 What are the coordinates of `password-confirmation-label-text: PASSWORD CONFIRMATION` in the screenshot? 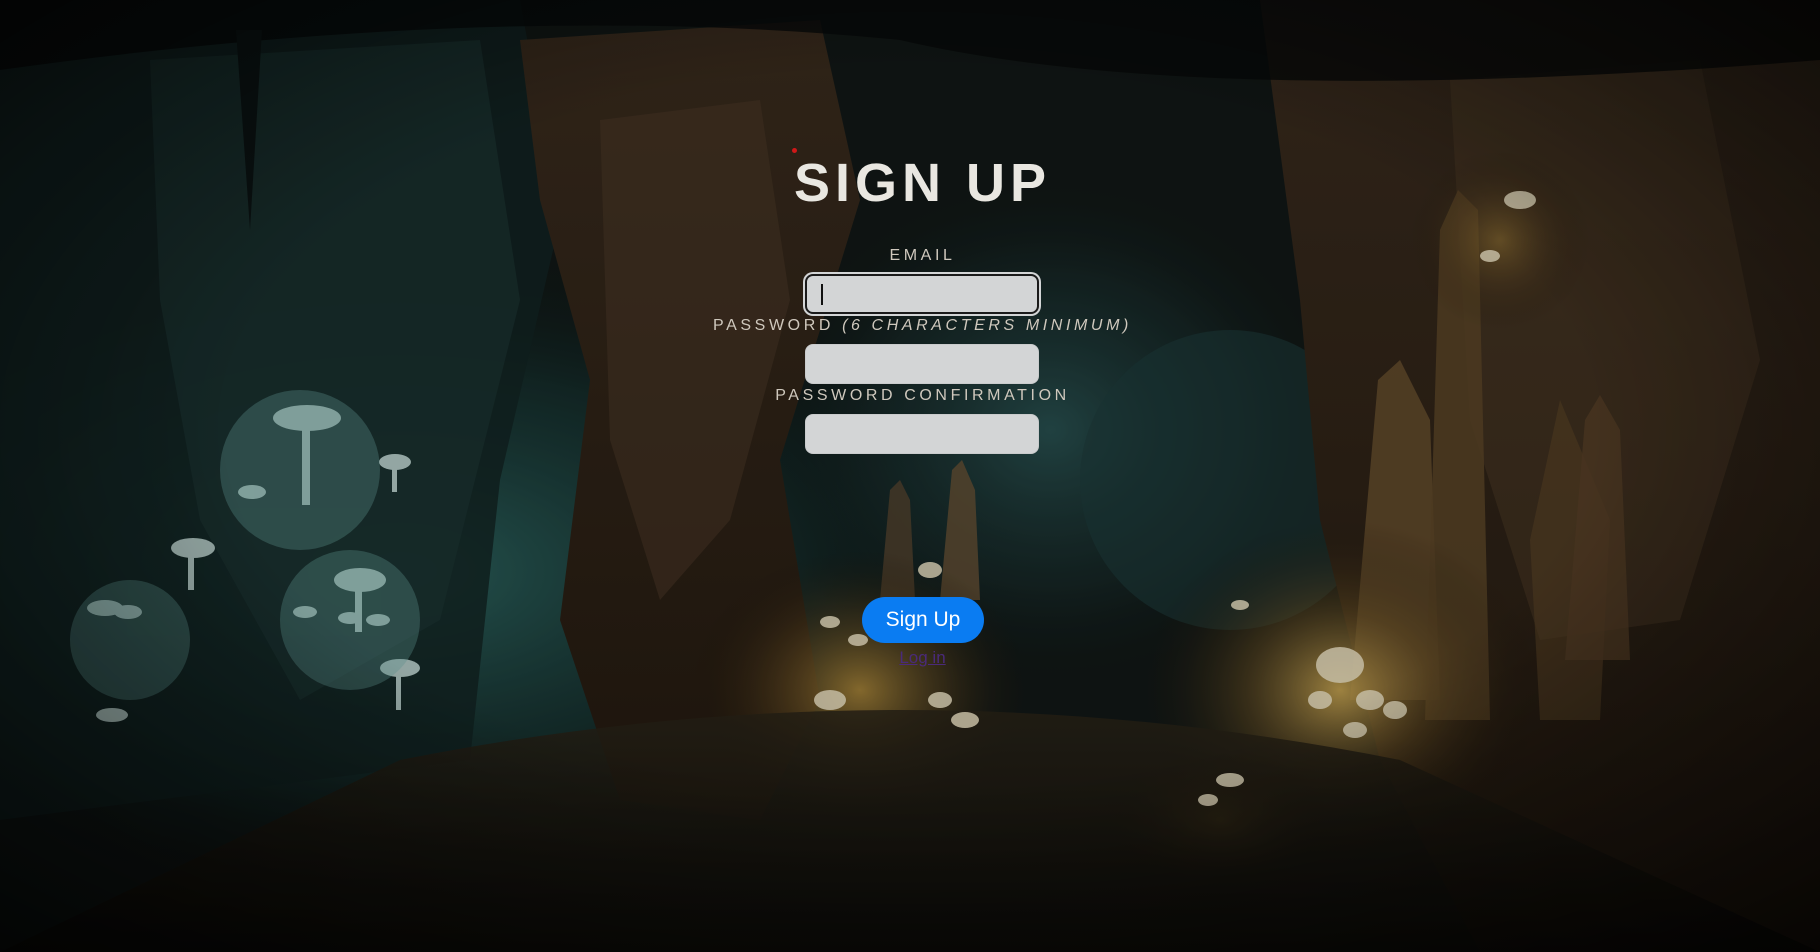 It's located at (922, 395).